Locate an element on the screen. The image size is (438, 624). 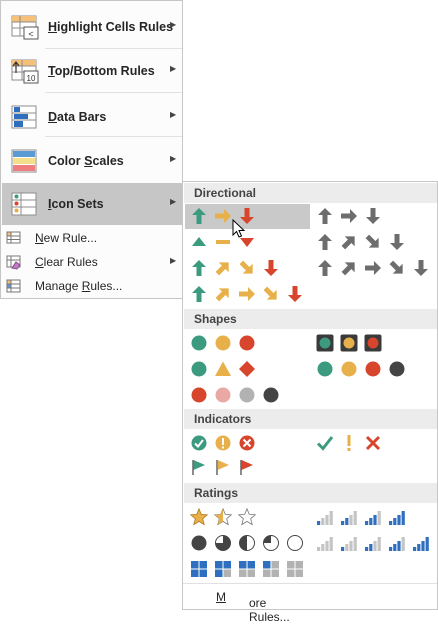
data-bars-icon is located at coordinates (24, 117).